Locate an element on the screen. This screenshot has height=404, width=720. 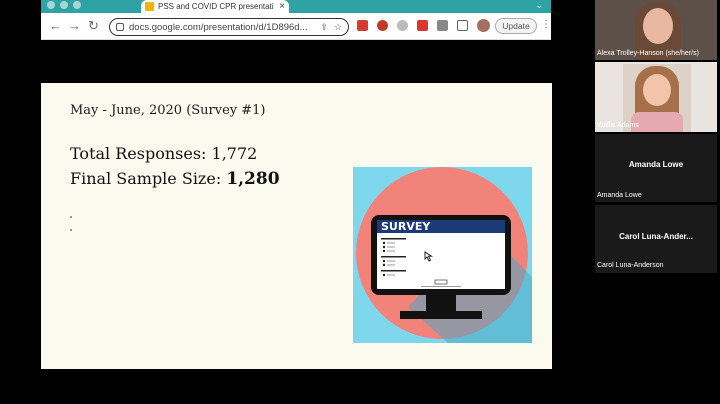
close-icon: × is located at coordinates (282, 6).